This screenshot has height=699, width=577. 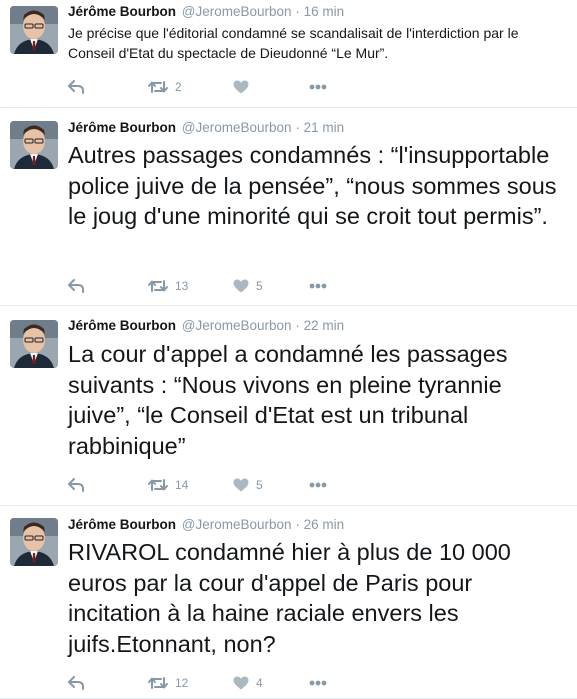 What do you see at coordinates (208, 87) in the screenshot?
I see `tweet-actions: 2` at bounding box center [208, 87].